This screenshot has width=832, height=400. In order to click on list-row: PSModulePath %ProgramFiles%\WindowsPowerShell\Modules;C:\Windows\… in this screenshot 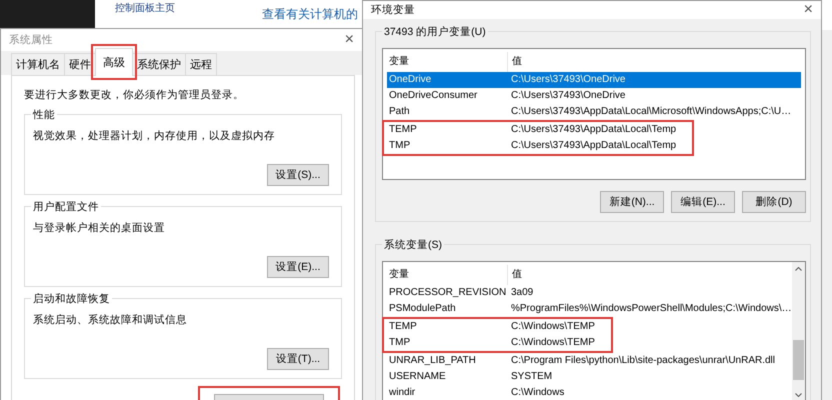, I will do `click(589, 309)`.